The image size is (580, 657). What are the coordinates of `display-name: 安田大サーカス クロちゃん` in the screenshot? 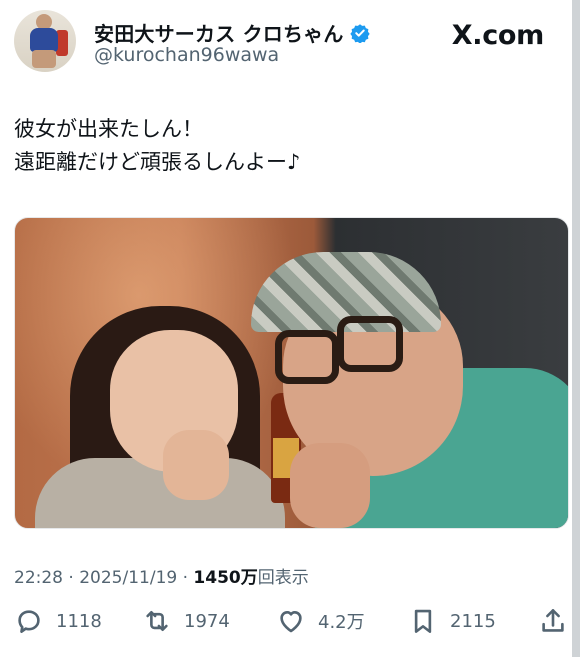 It's located at (219, 32).